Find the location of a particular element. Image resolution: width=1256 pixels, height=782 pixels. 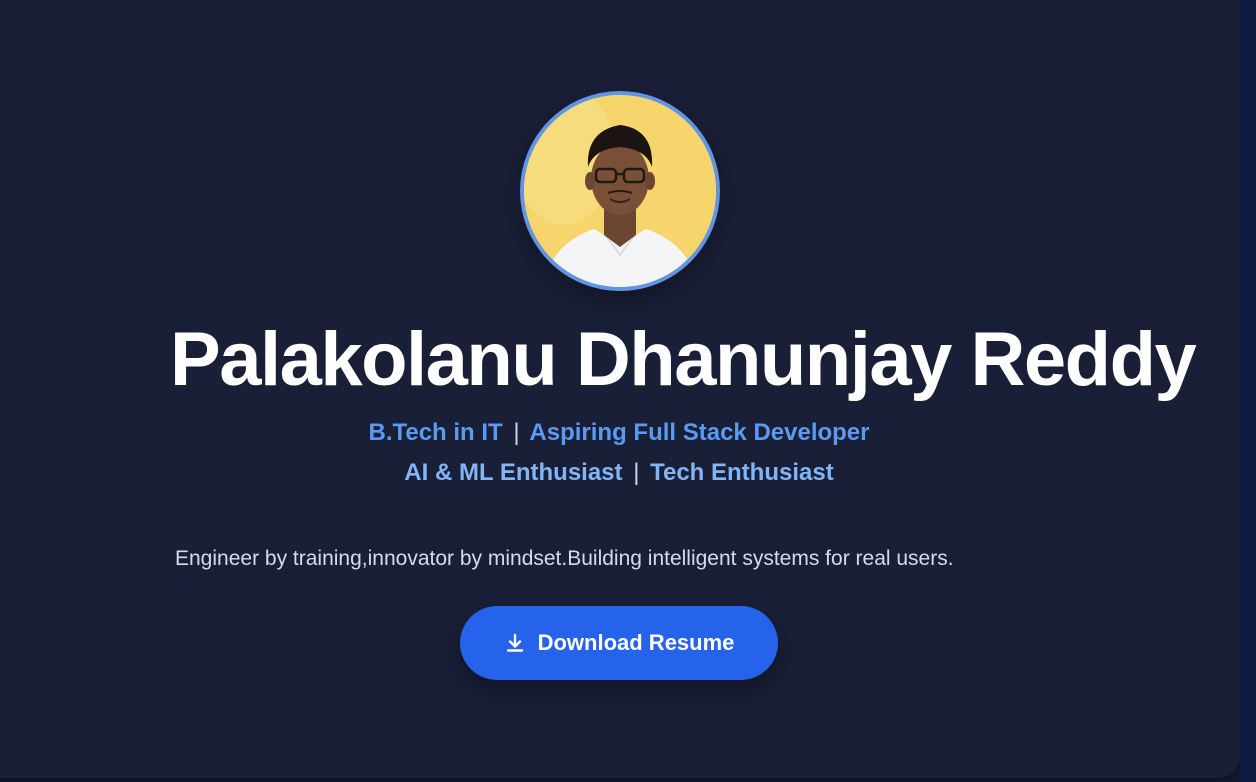

tagline-line-2: AI & ML Enthusiast | Tech Enthusiast is located at coordinates (619, 473).